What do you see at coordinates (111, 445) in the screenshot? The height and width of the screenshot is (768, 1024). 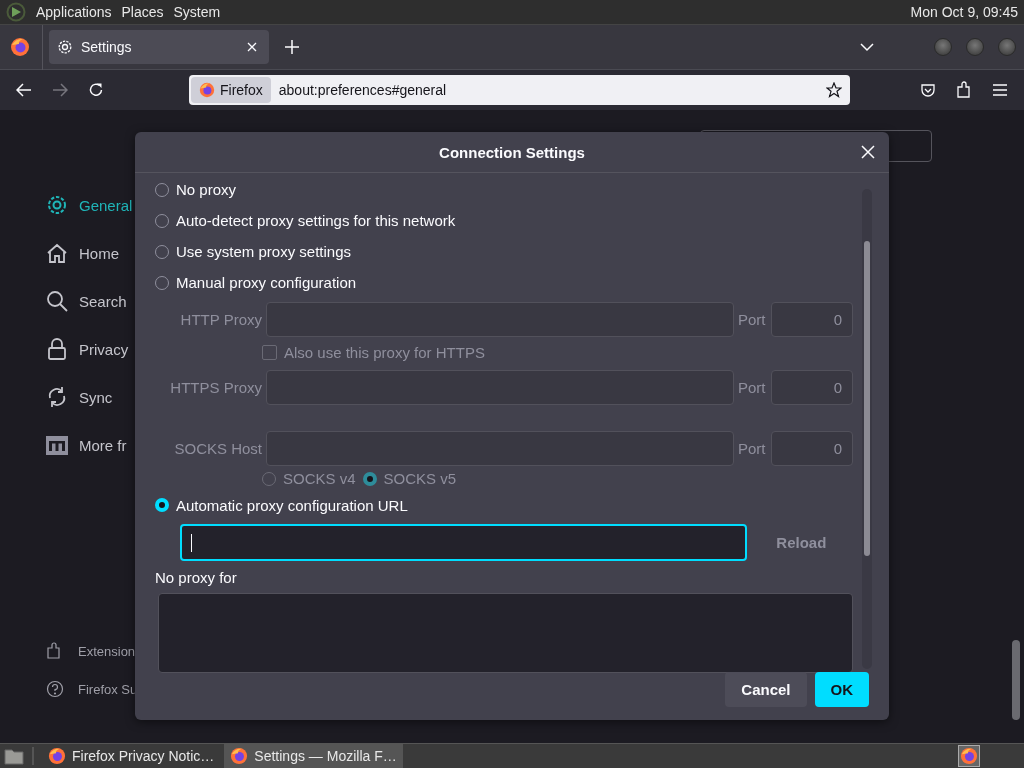 I see `category-item: More fr` at bounding box center [111, 445].